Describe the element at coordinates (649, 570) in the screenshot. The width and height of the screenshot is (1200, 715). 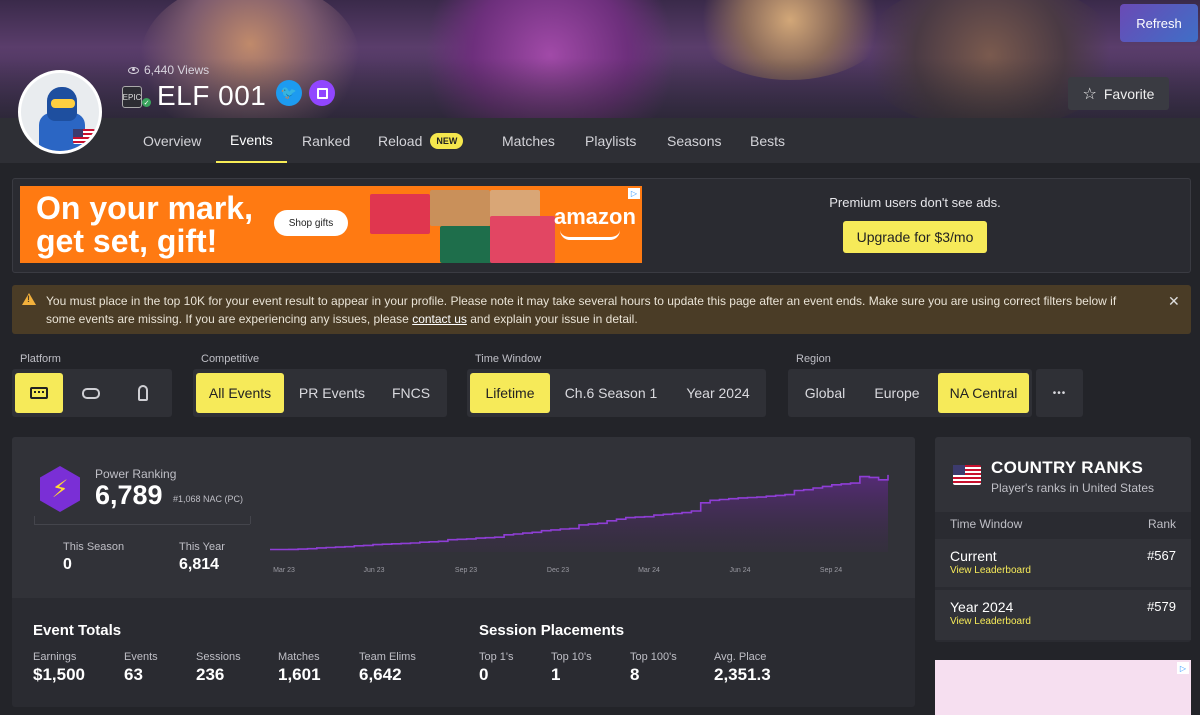
I see `x-tick-label: Mar 24` at that location.